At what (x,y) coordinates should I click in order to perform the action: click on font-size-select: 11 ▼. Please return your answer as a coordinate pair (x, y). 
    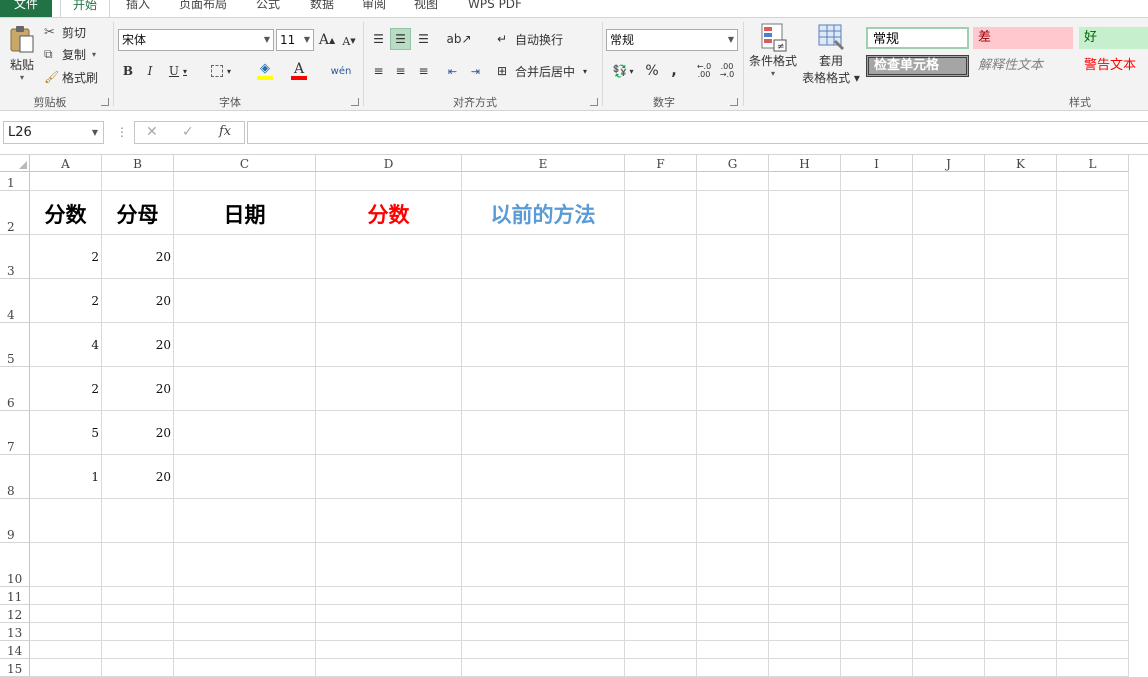
    Looking at the image, I should click on (295, 40).